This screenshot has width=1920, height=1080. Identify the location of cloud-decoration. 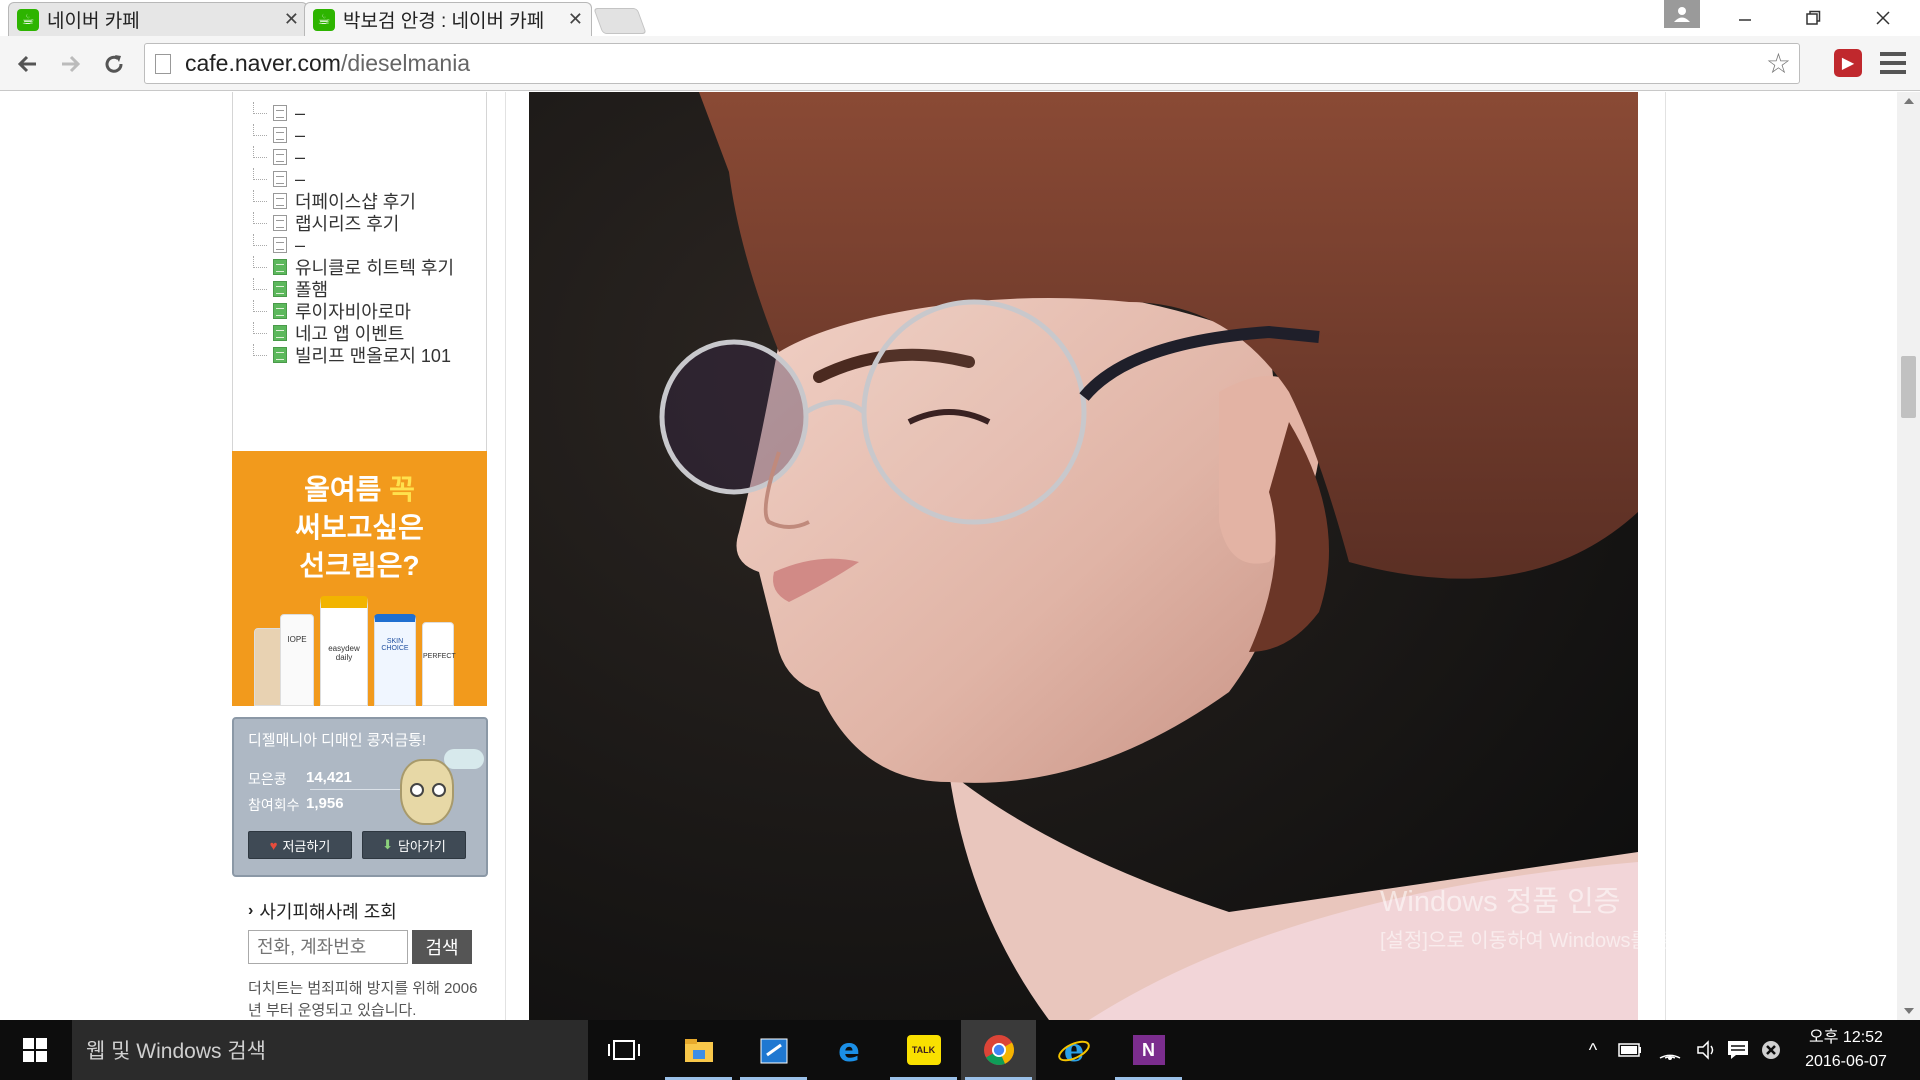
(464, 759).